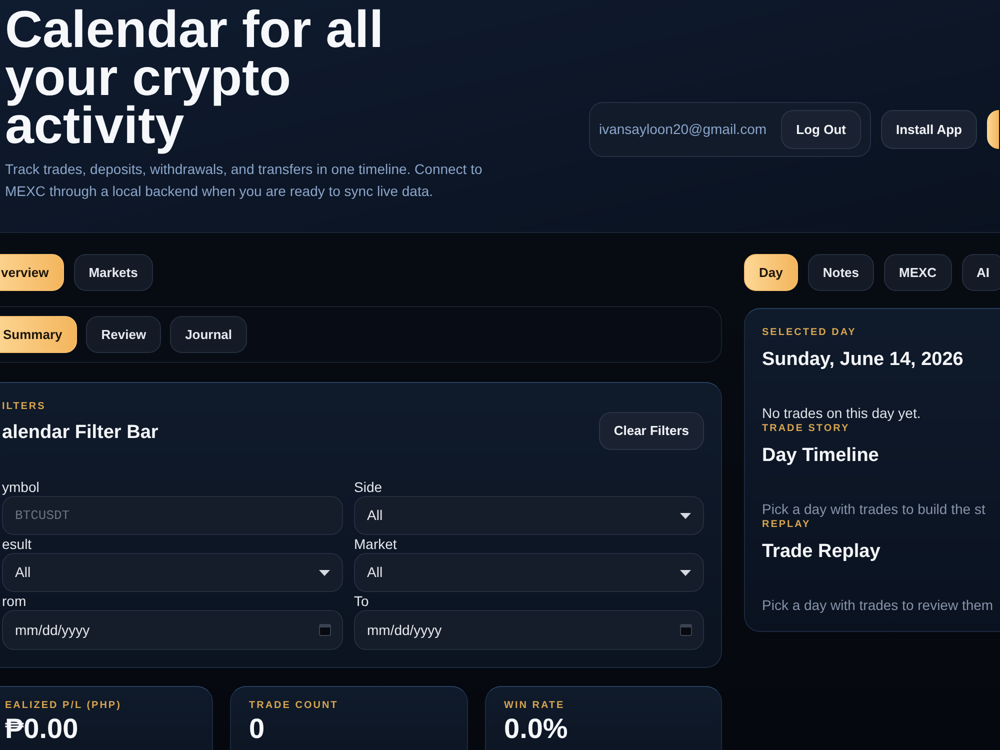  Describe the element at coordinates (878, 605) in the screenshot. I see `body-text: Pick a day with trades to review them` at that location.